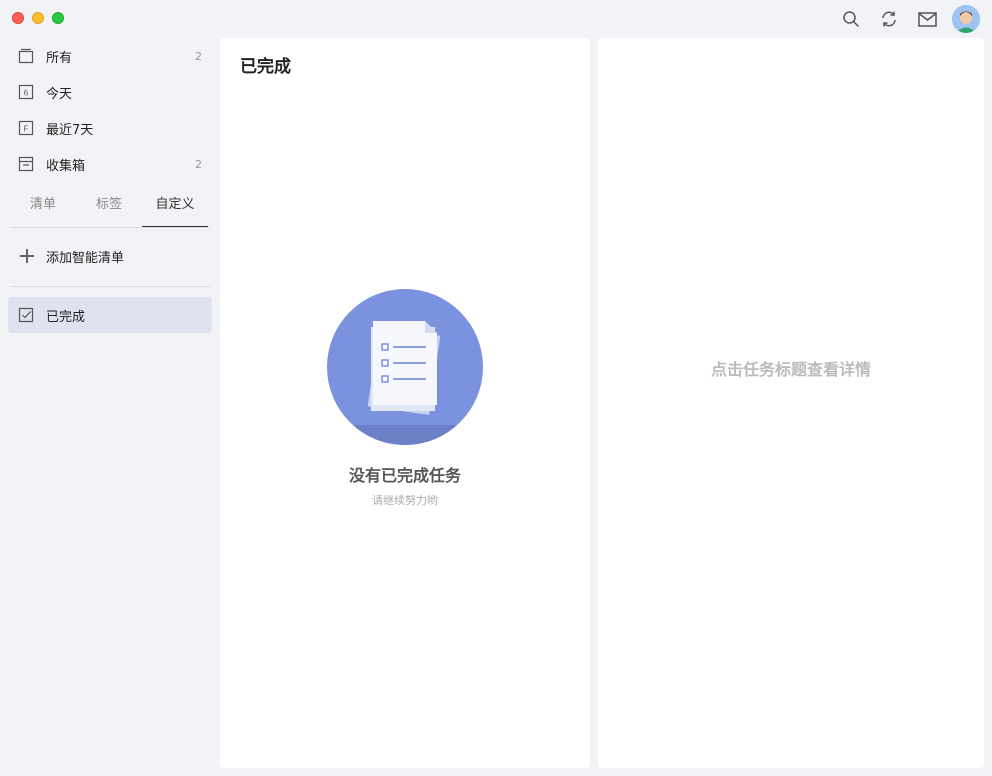 Image resolution: width=992 pixels, height=776 pixels. What do you see at coordinates (70, 130) in the screenshot?
I see `sidebar-item-label: 最近7天` at bounding box center [70, 130].